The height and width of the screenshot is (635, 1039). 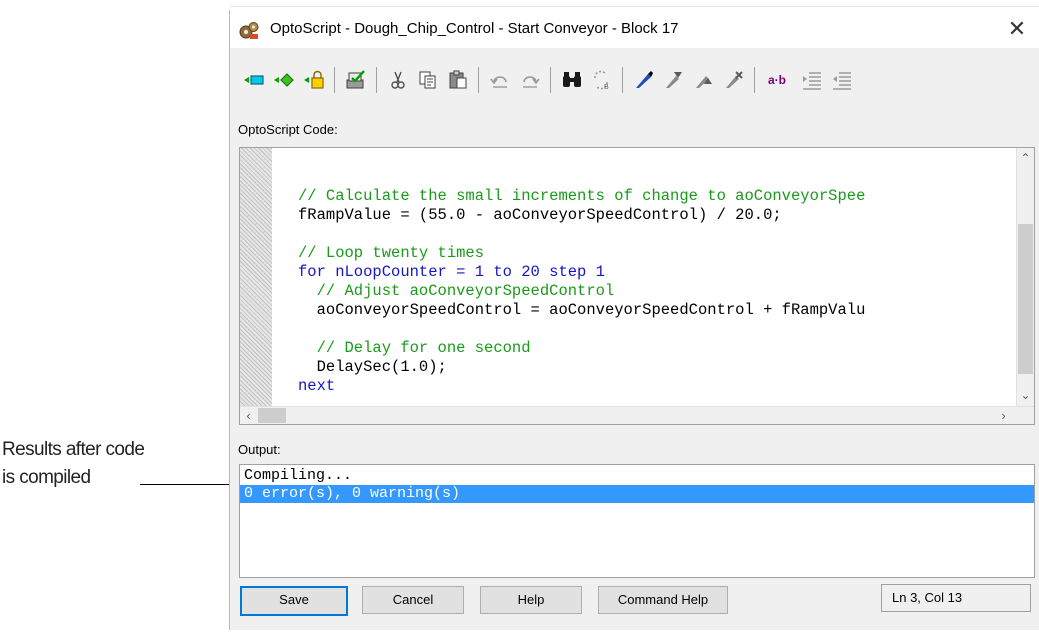 What do you see at coordinates (391, 253) in the screenshot?
I see `code-line: // Loop twenty times` at bounding box center [391, 253].